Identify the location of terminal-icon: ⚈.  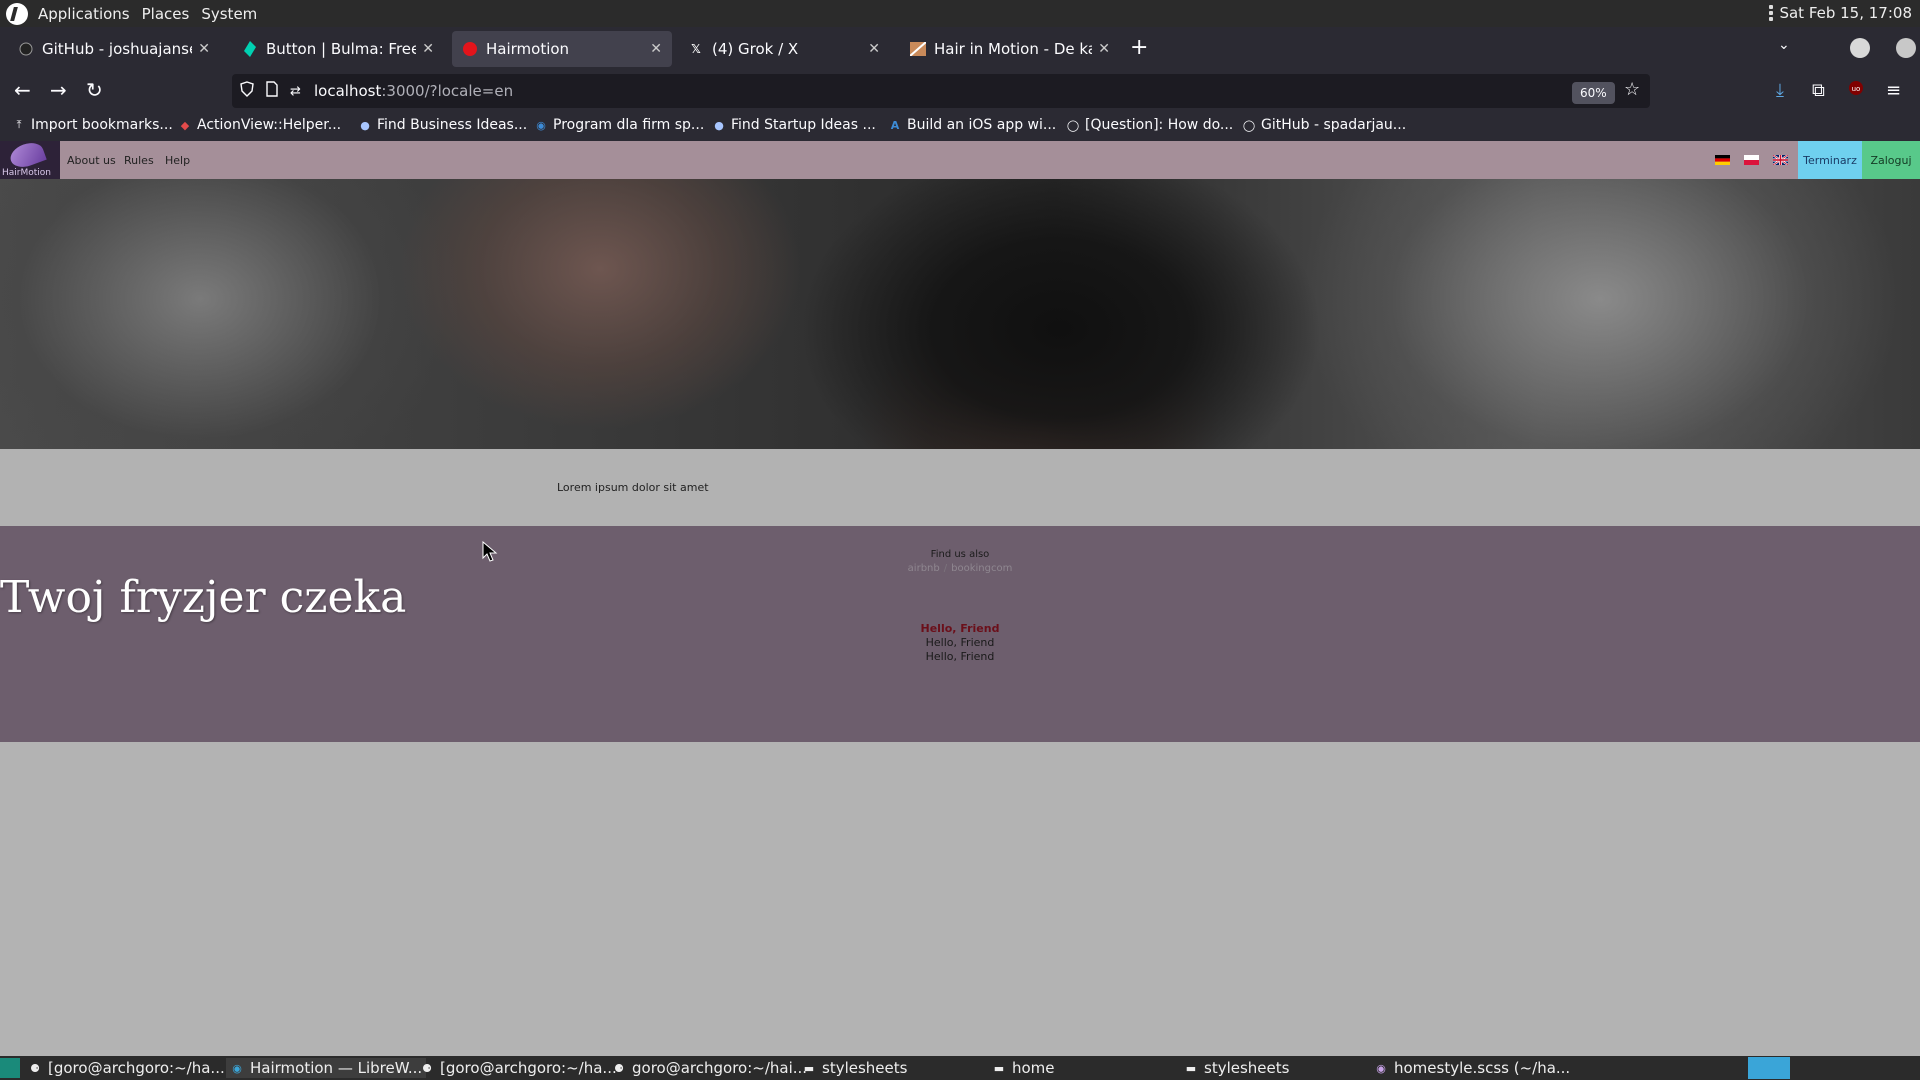
(619, 1068).